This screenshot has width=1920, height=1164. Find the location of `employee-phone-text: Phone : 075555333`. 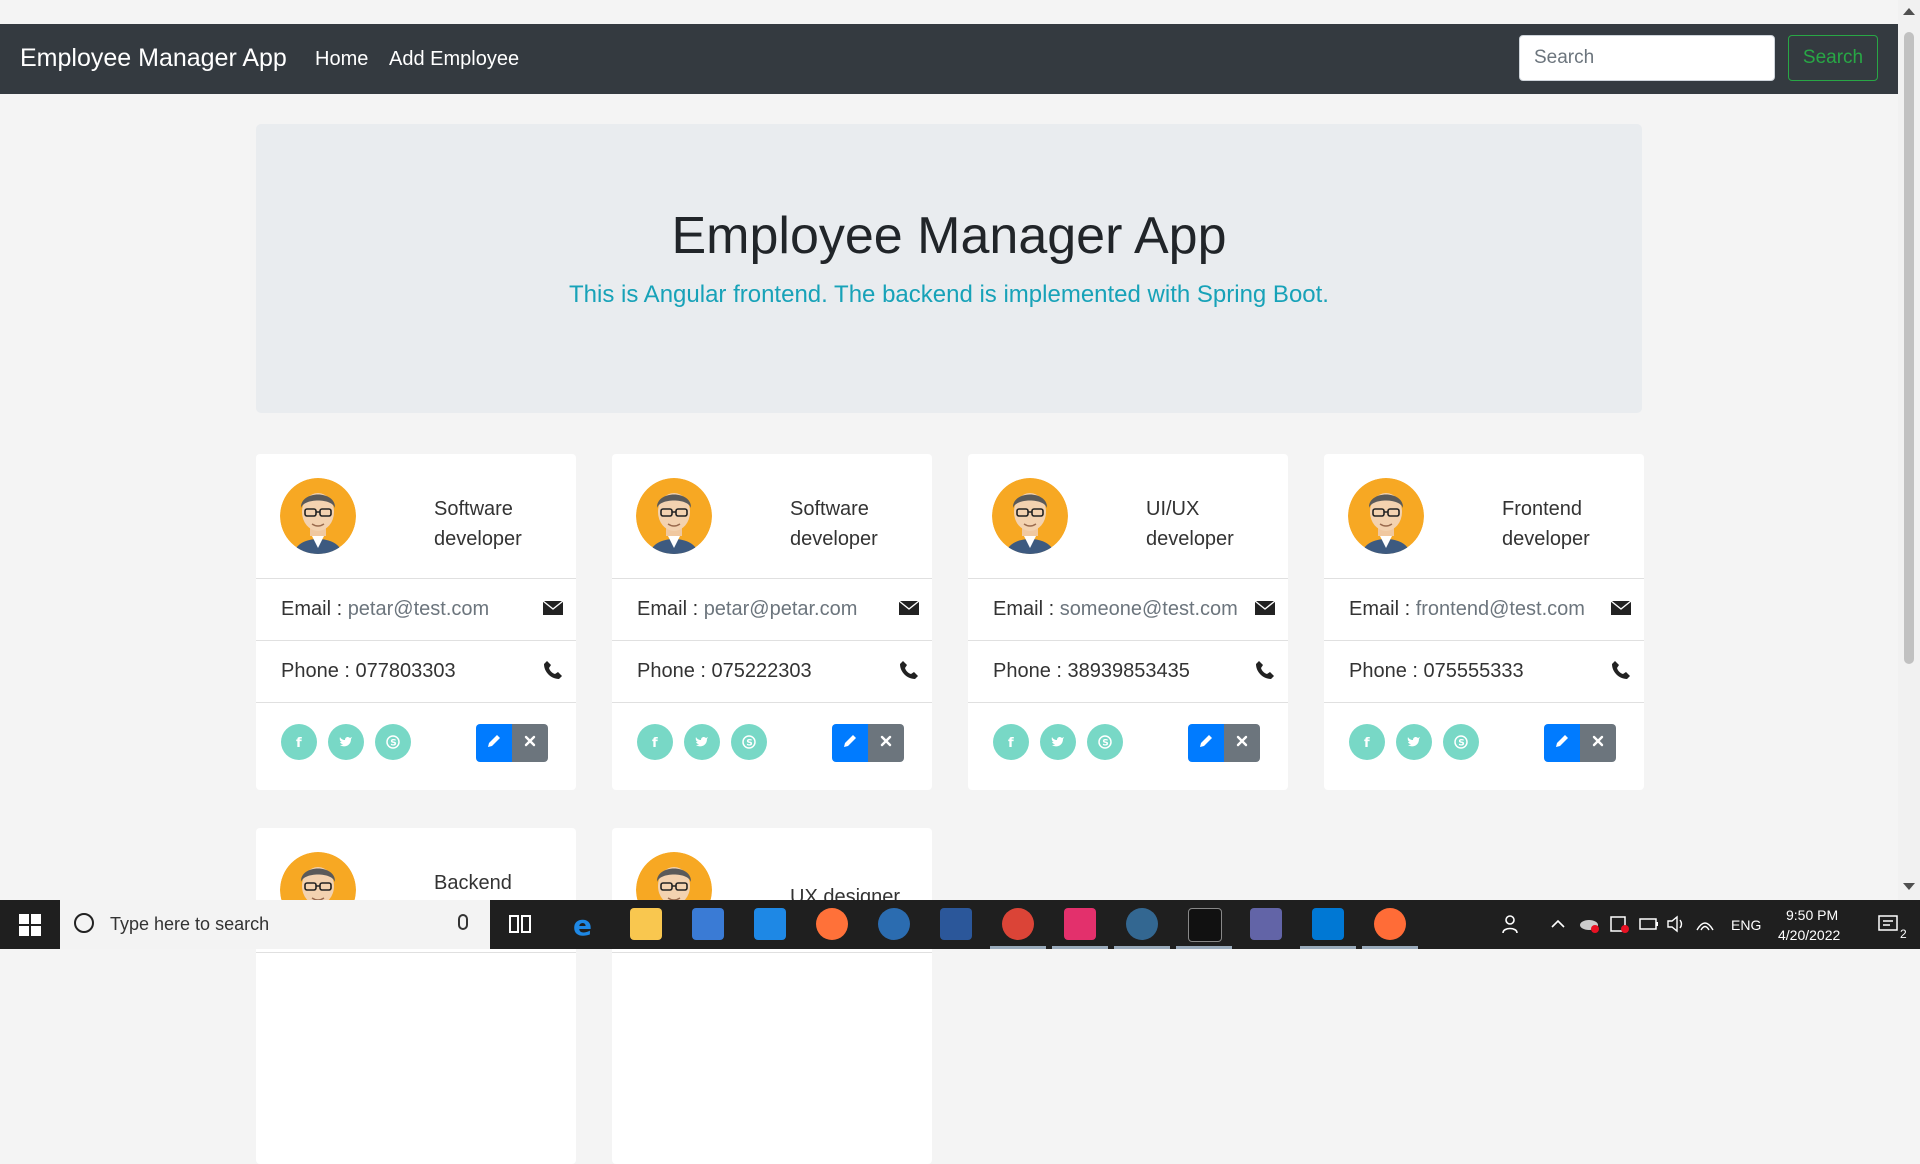

employee-phone-text: Phone : 075555333 is located at coordinates (1436, 671).